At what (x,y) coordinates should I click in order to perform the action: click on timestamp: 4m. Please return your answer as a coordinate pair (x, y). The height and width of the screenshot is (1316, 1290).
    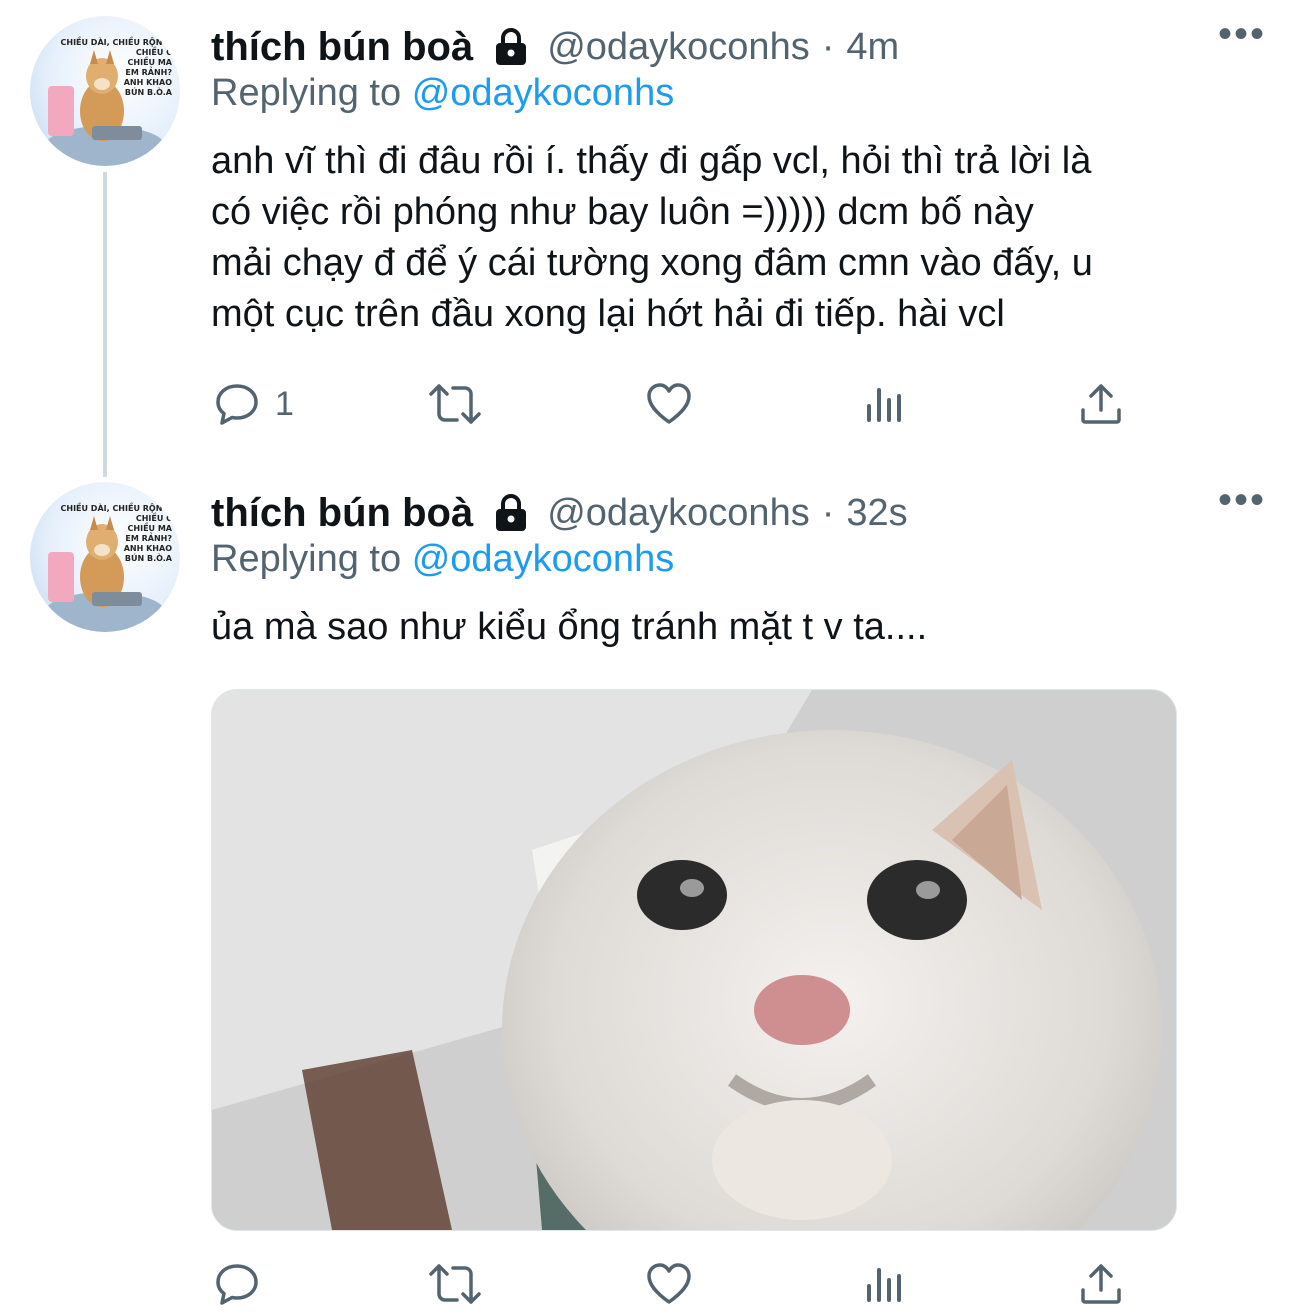
    Looking at the image, I should click on (872, 47).